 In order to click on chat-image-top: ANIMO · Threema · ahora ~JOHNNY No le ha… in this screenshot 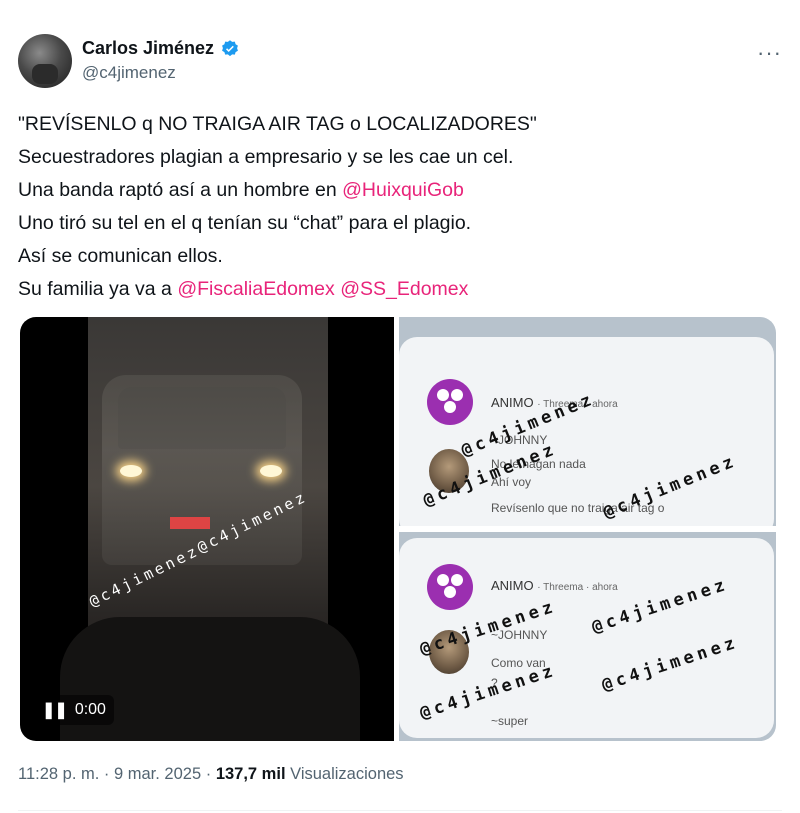, I will do `click(587, 421)`.